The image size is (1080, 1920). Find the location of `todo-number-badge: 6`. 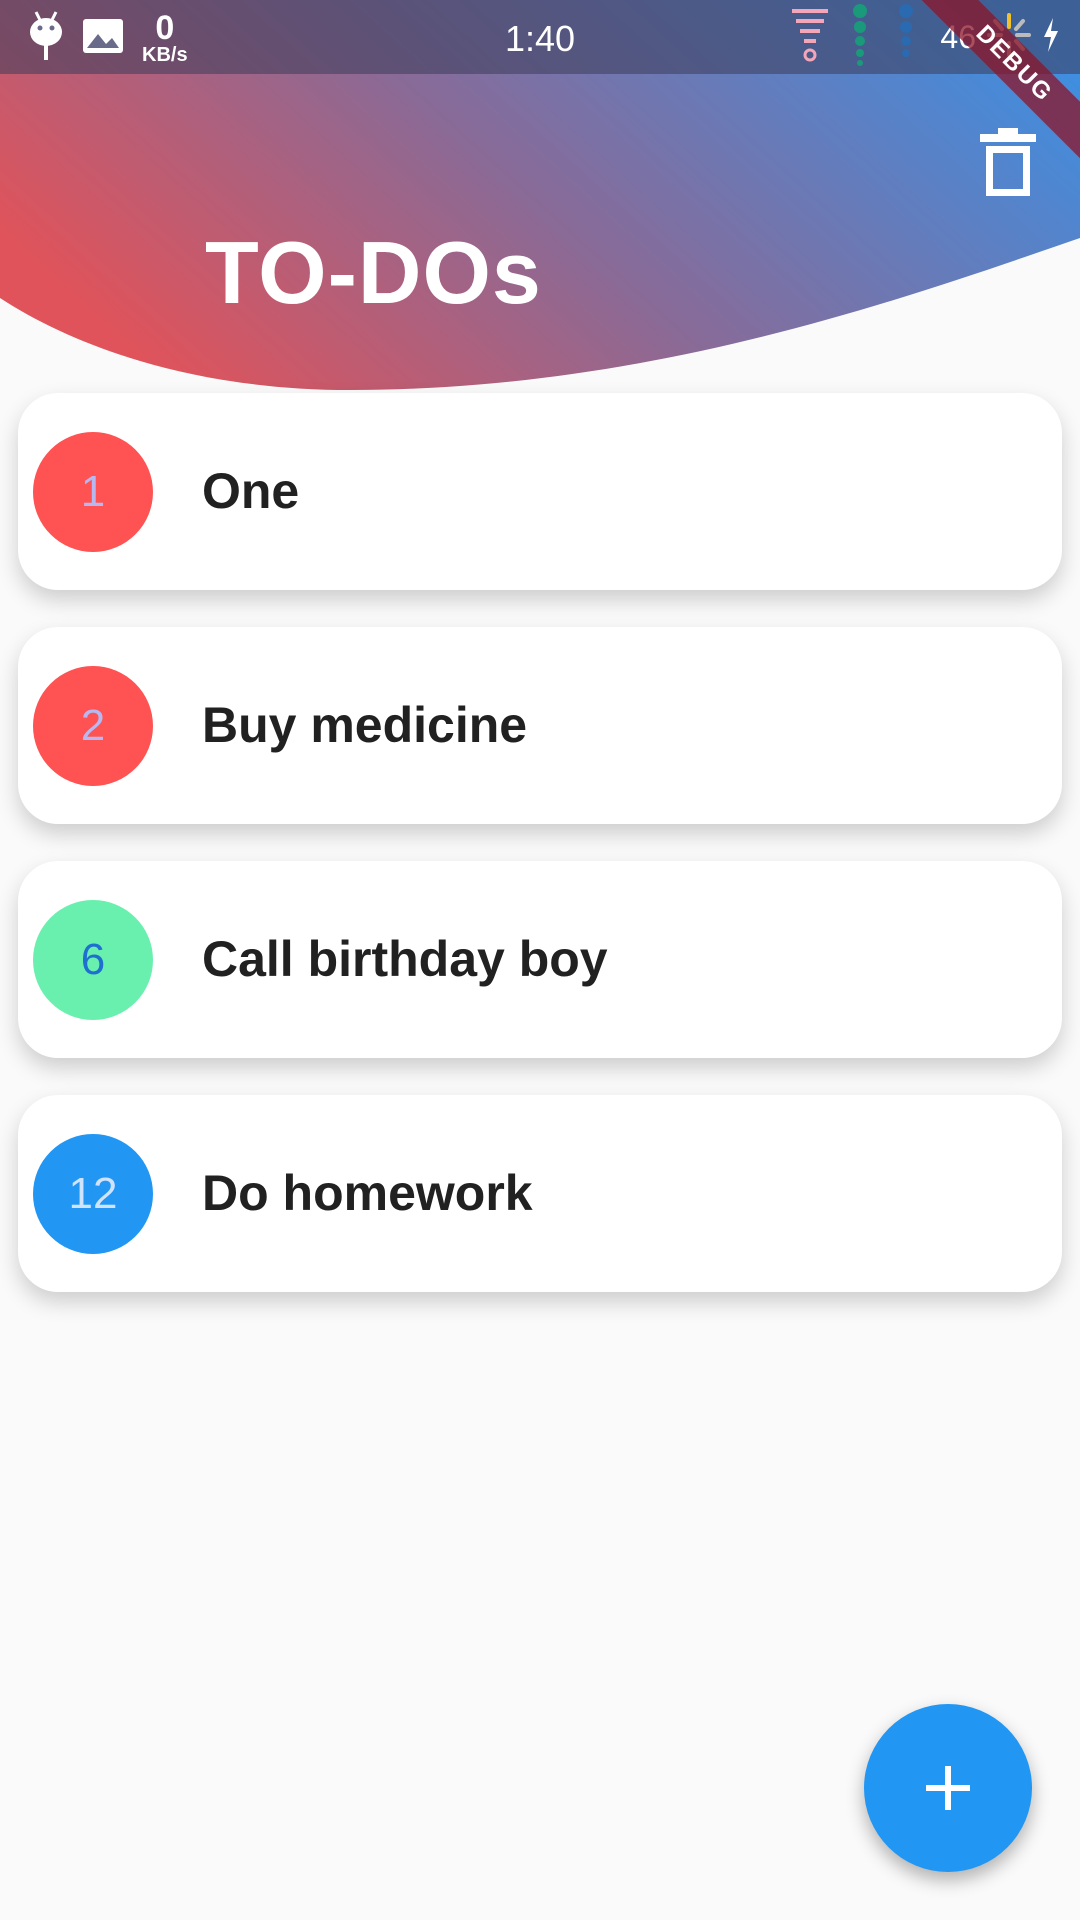

todo-number-badge: 6 is located at coordinates (93, 960).